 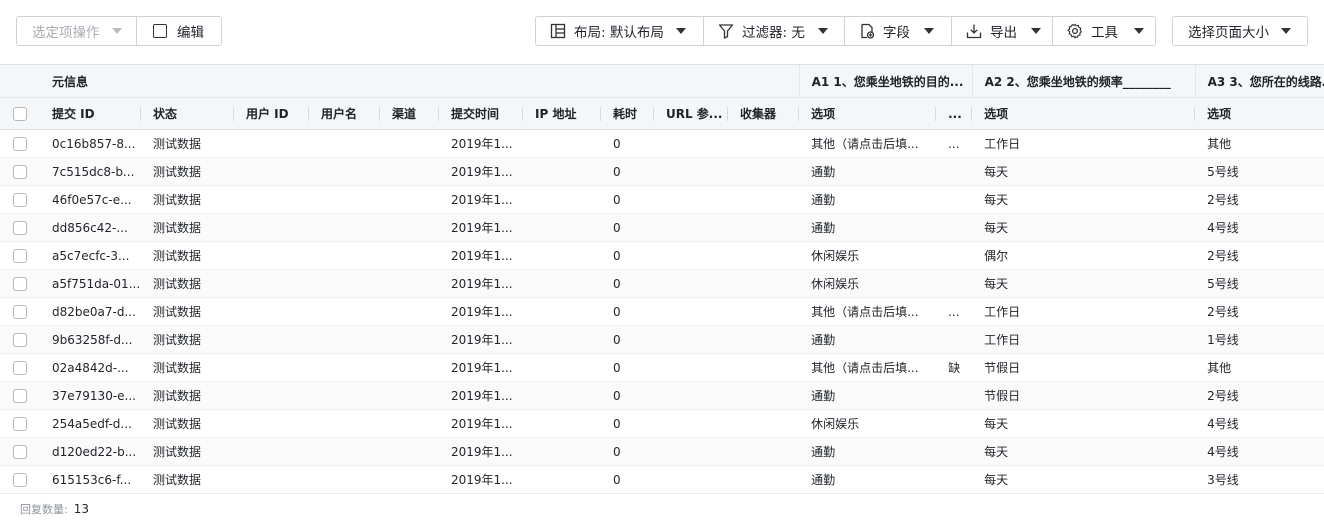 I want to click on edit-button: 编辑, so click(x=179, y=31).